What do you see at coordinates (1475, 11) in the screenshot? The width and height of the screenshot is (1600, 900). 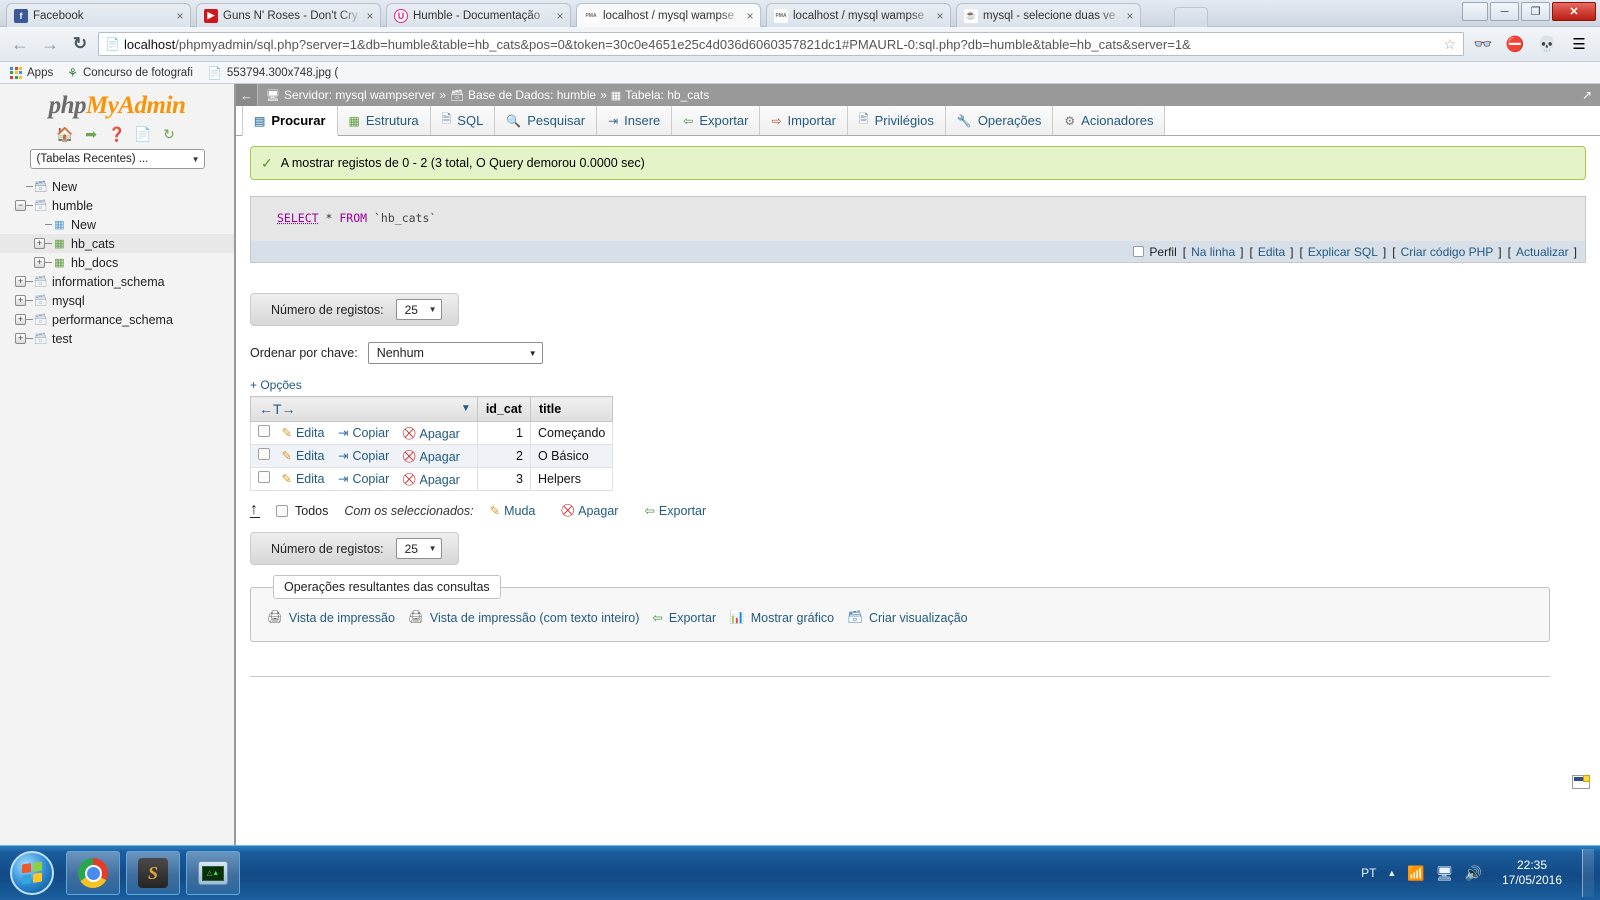 I see `user-icon: user-icon` at bounding box center [1475, 11].